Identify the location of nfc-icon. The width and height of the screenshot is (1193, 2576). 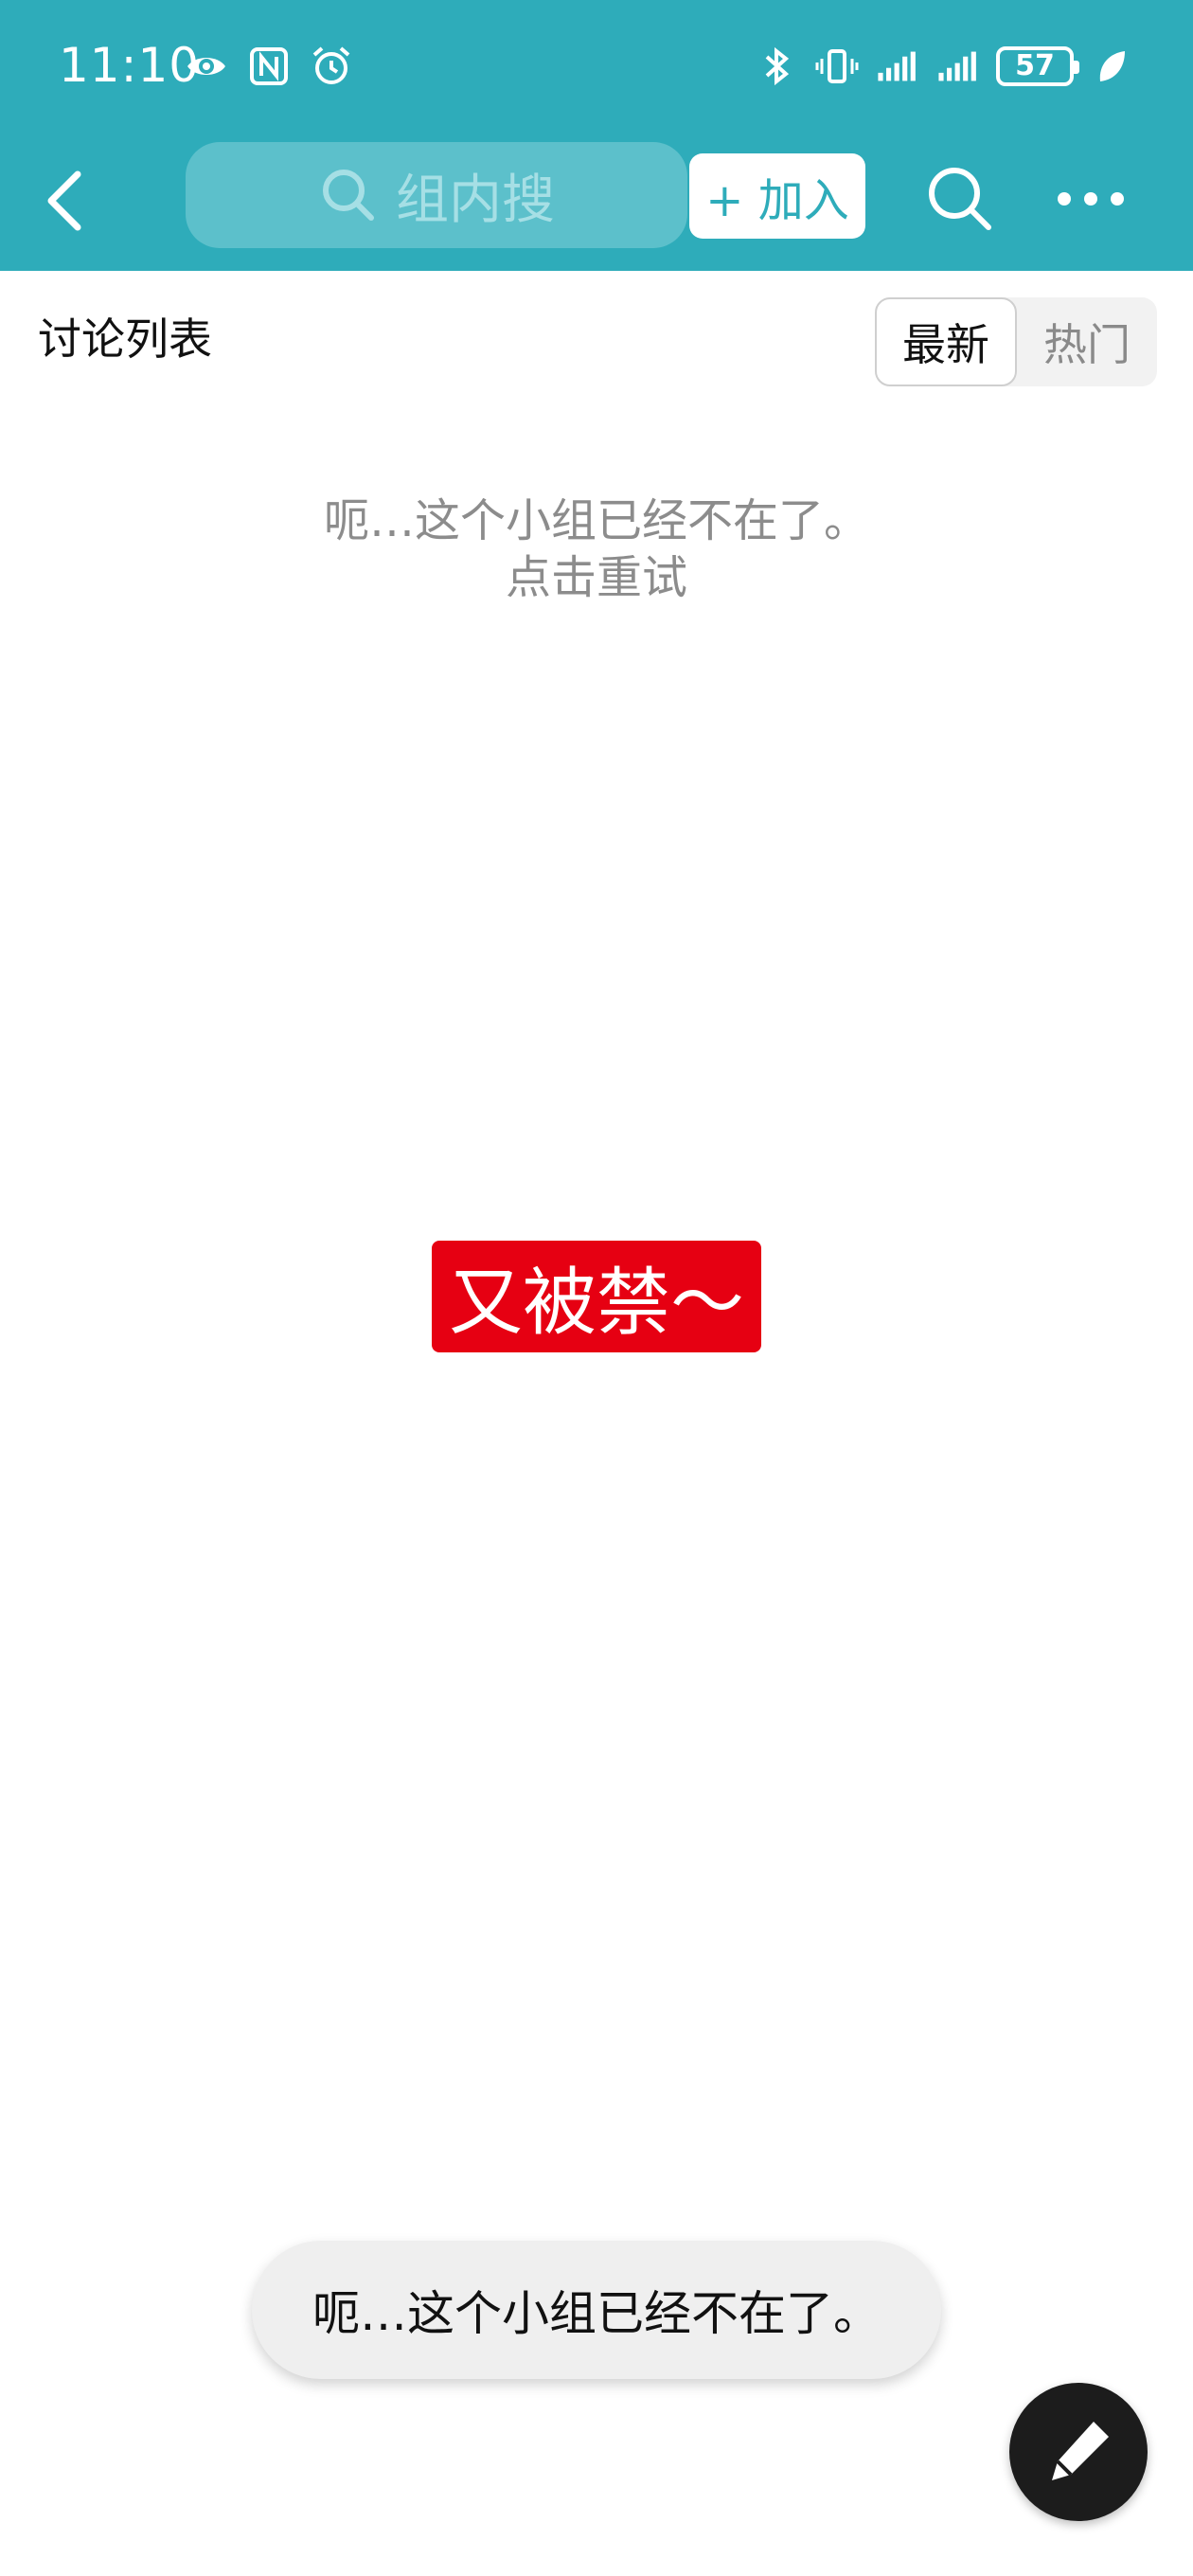
(269, 66).